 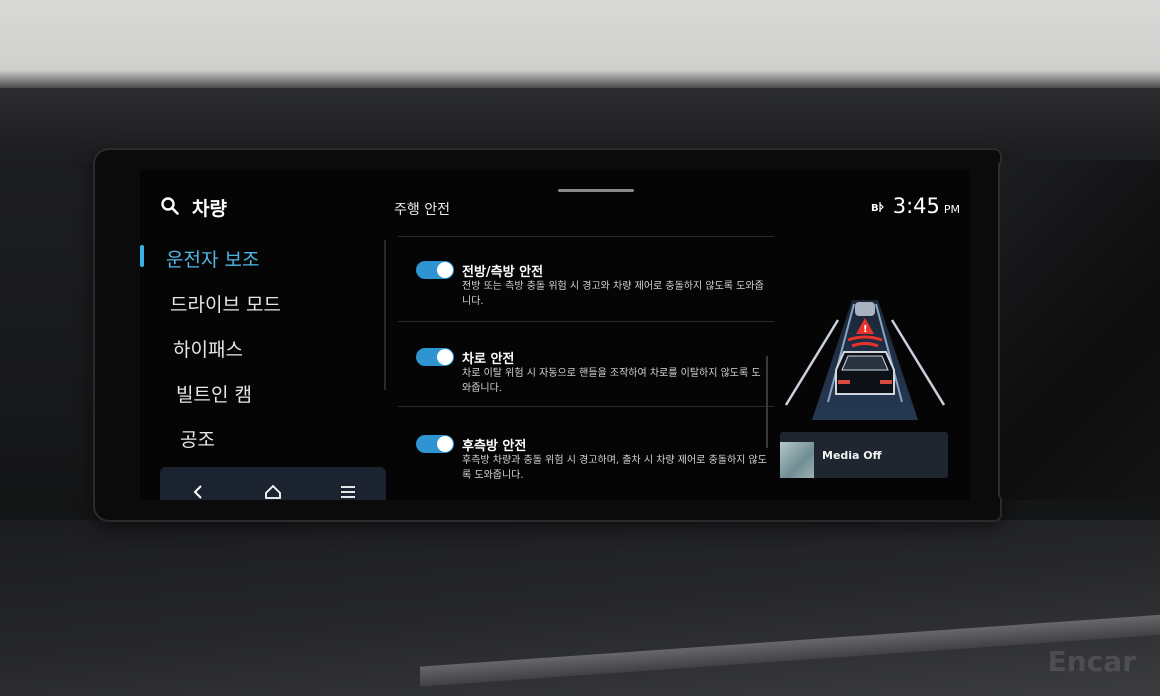 I want to click on active-indicator, so click(x=142, y=256).